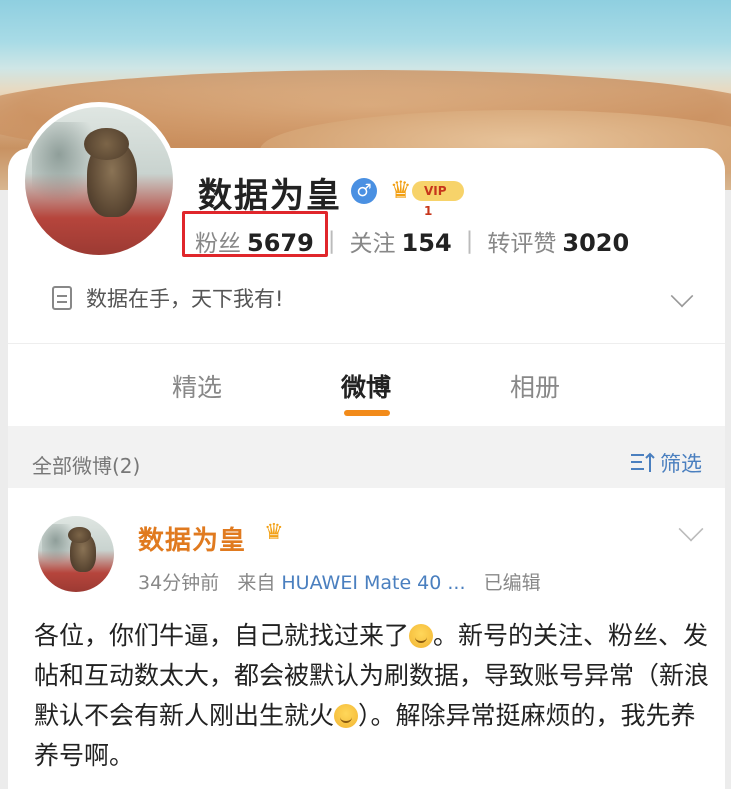 The image size is (731, 789). I want to click on sweat-smile-emoji-icon, so click(421, 636).